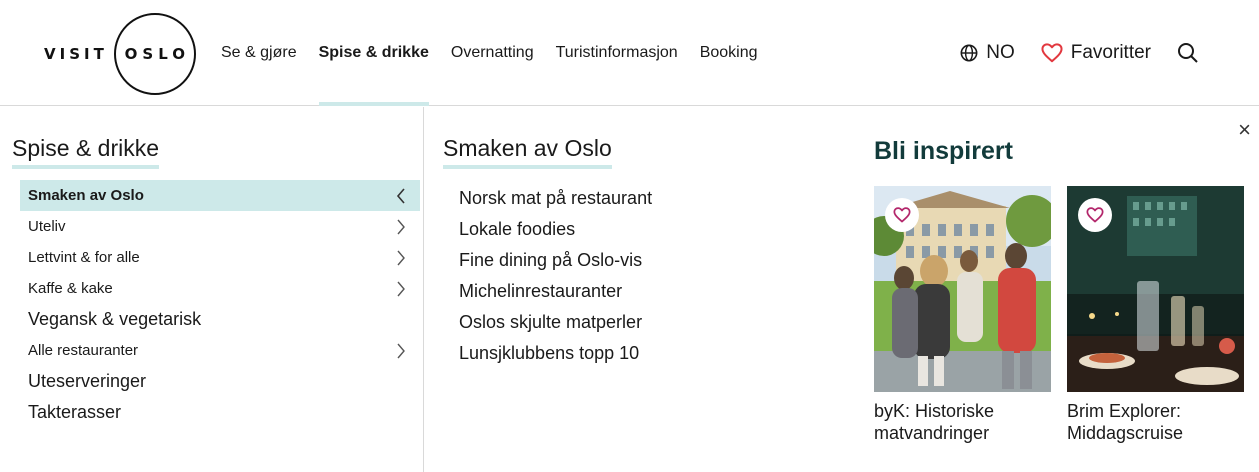 The width and height of the screenshot is (1259, 472). What do you see at coordinates (555, 198) in the screenshot?
I see `link-norsk-mat: Norsk mat på restaurant` at bounding box center [555, 198].